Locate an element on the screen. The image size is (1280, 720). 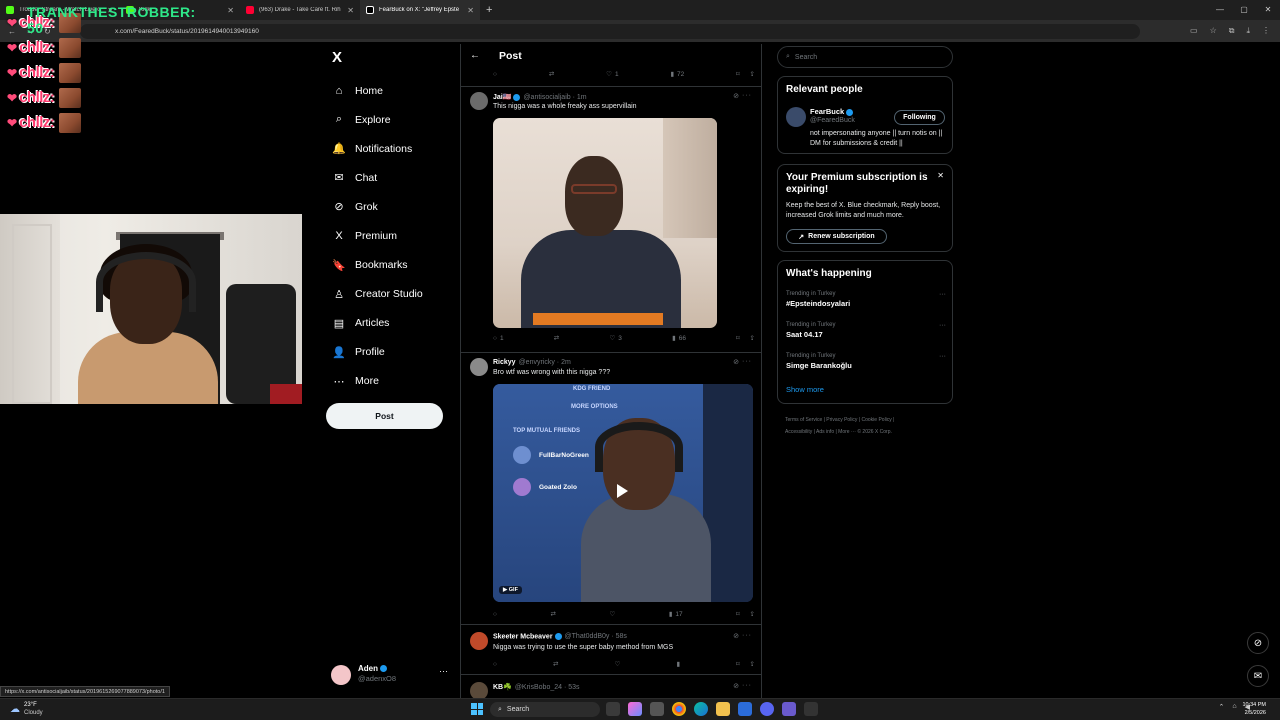
browser-tab: (963) Drake - Take Care ft. Rih ✕ is located at coordinates (300, 10).